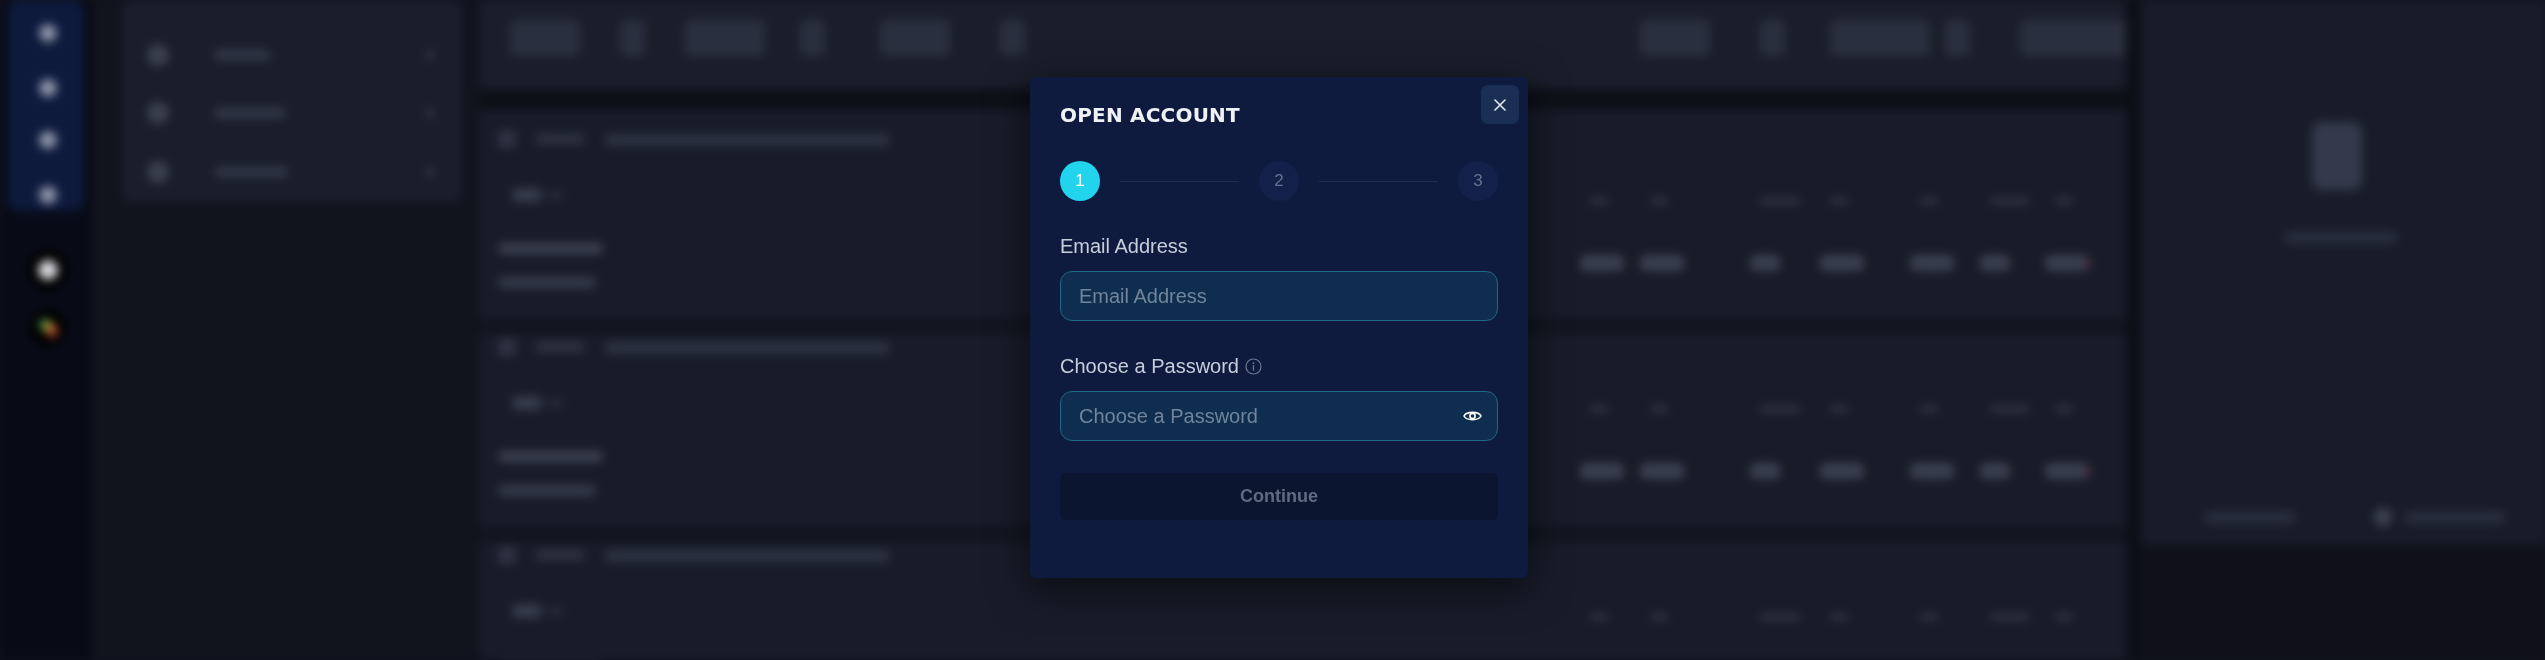 This screenshot has height=660, width=2545. I want to click on password-field: Choose a Password, so click(1279, 416).